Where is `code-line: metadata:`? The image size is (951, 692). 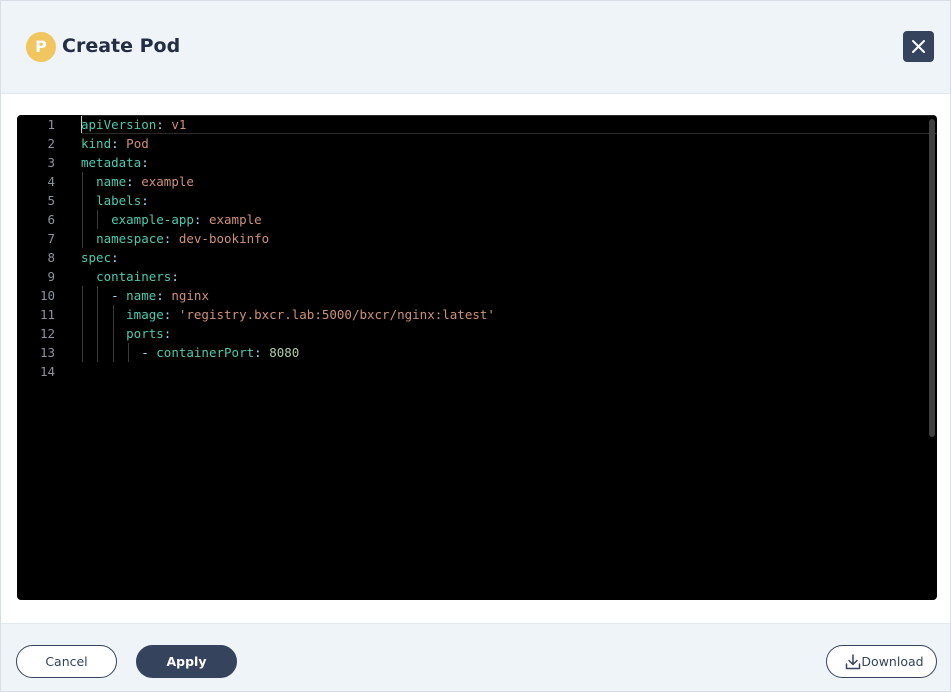
code-line: metadata: is located at coordinates (115, 162).